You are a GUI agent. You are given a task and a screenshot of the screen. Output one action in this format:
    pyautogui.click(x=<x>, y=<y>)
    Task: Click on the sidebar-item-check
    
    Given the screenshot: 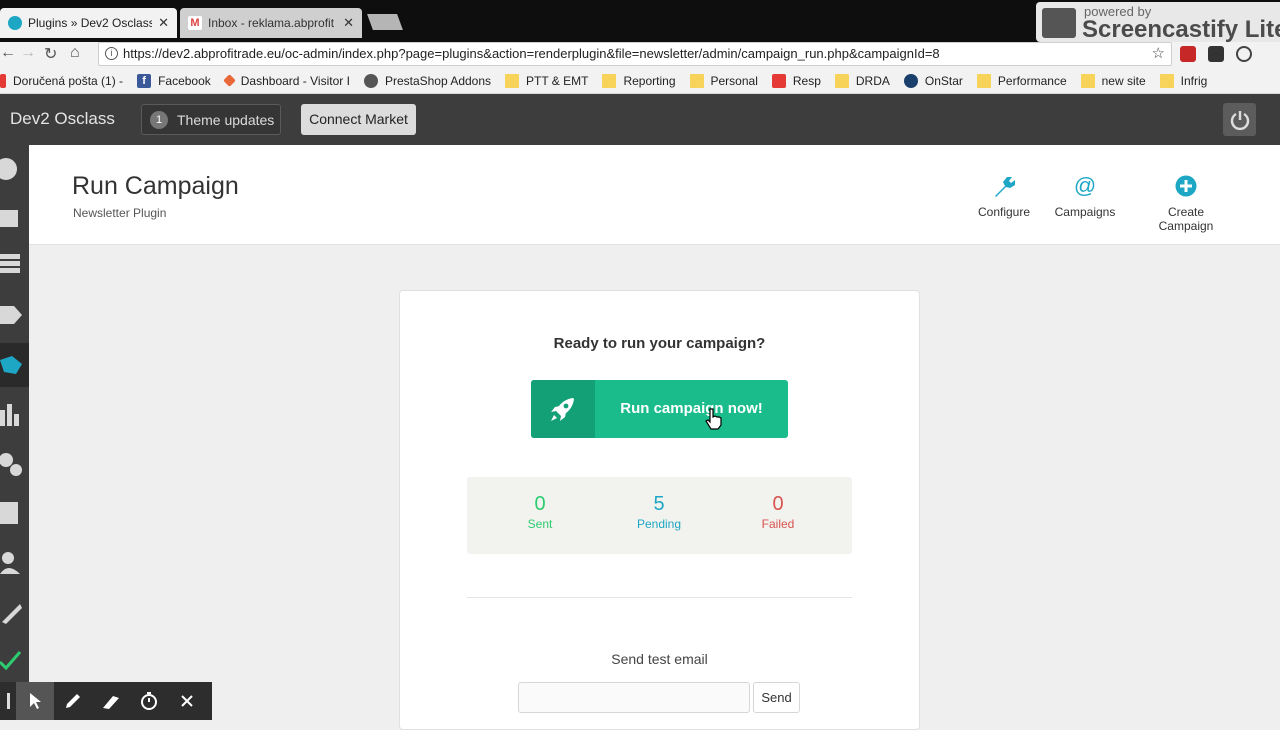 What is the action you would take?
    pyautogui.click(x=14, y=661)
    